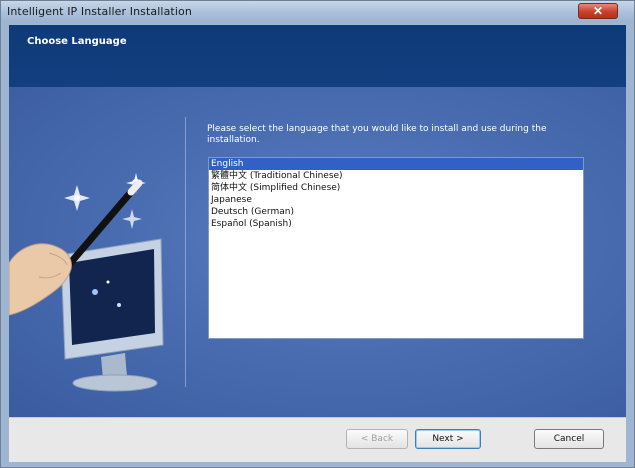 This screenshot has height=468, width=635. What do you see at coordinates (40, 279) in the screenshot?
I see `hand-icon` at bounding box center [40, 279].